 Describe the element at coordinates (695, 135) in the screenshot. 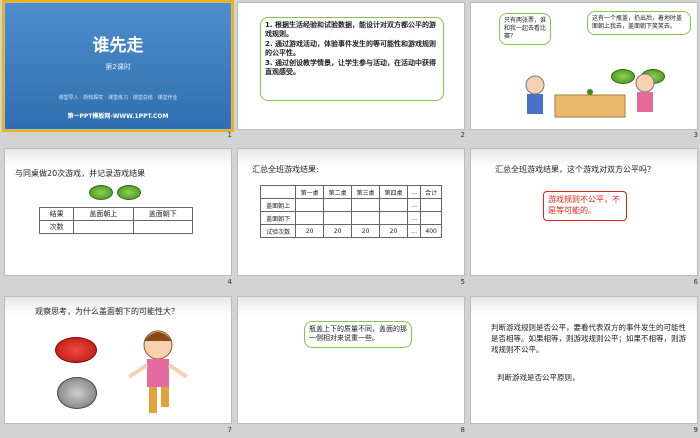

I see `slide-number-3: 3` at that location.